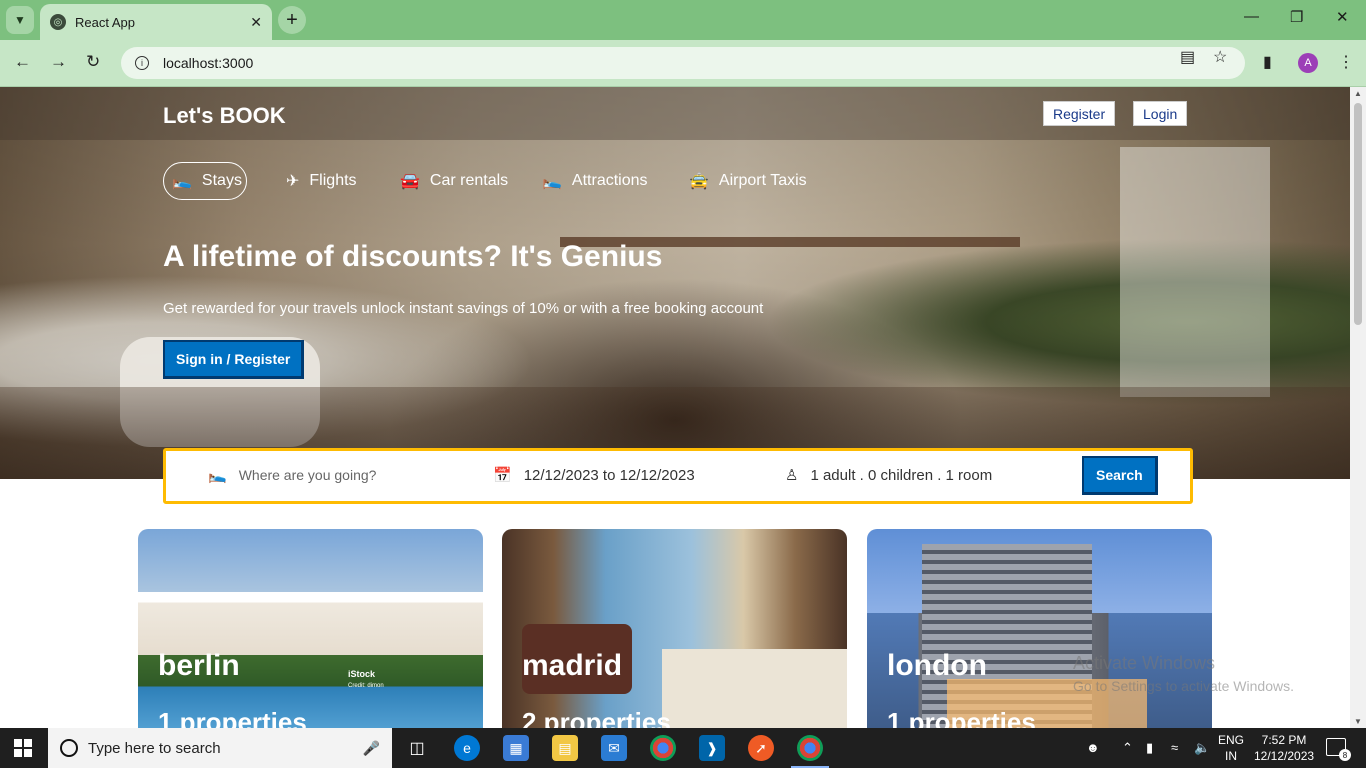 The image size is (1366, 768). Describe the element at coordinates (1127, 748) in the screenshot. I see `tray-chevron-icon: ⌃` at that location.